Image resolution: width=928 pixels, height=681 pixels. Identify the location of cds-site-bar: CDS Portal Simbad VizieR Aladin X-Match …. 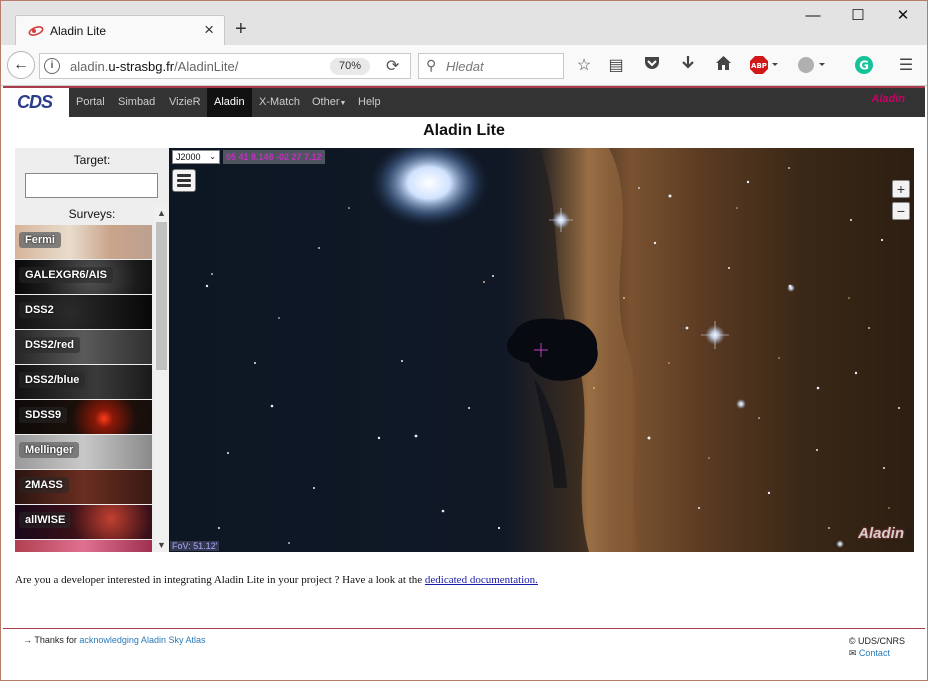
(464, 101).